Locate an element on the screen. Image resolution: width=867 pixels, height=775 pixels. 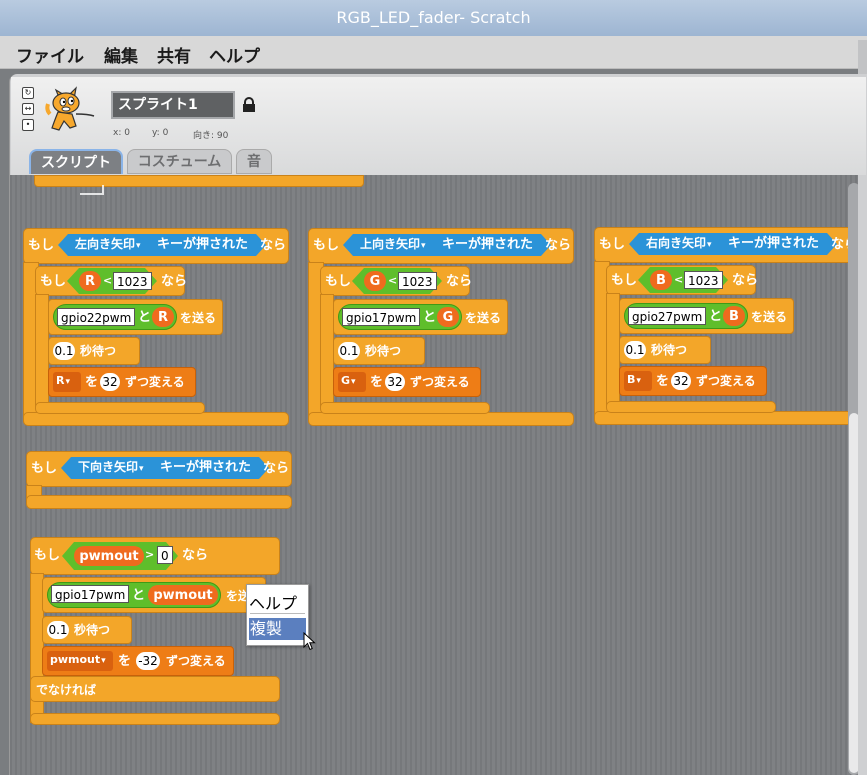
context-menu-duplicate: 複製 is located at coordinates (277, 629).